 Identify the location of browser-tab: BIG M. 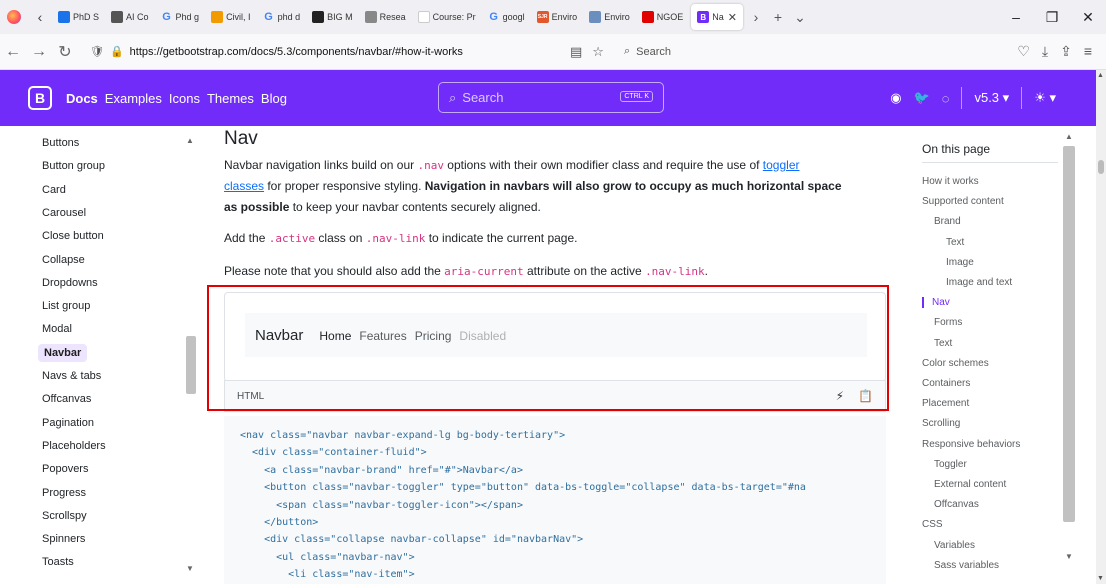
(332, 17).